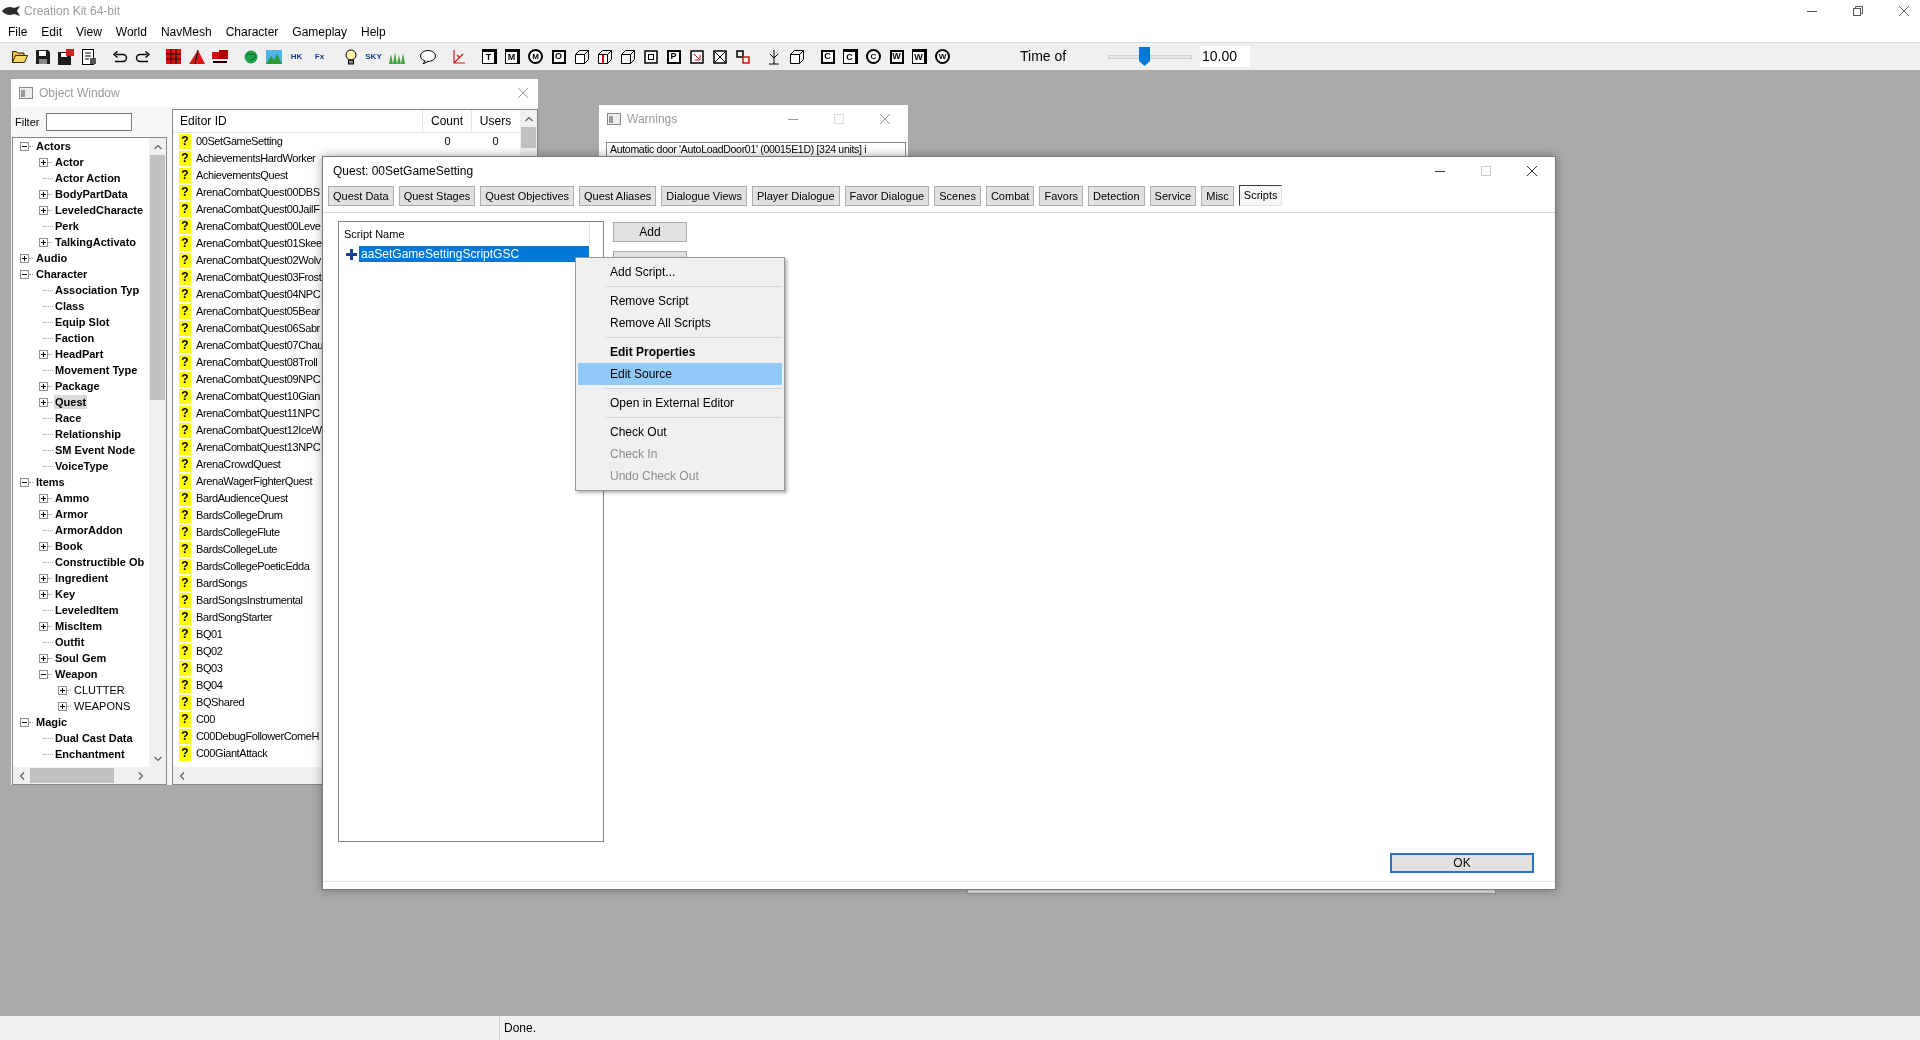 The height and width of the screenshot is (1040, 1920). I want to click on scroll-right-icon, so click(140, 775).